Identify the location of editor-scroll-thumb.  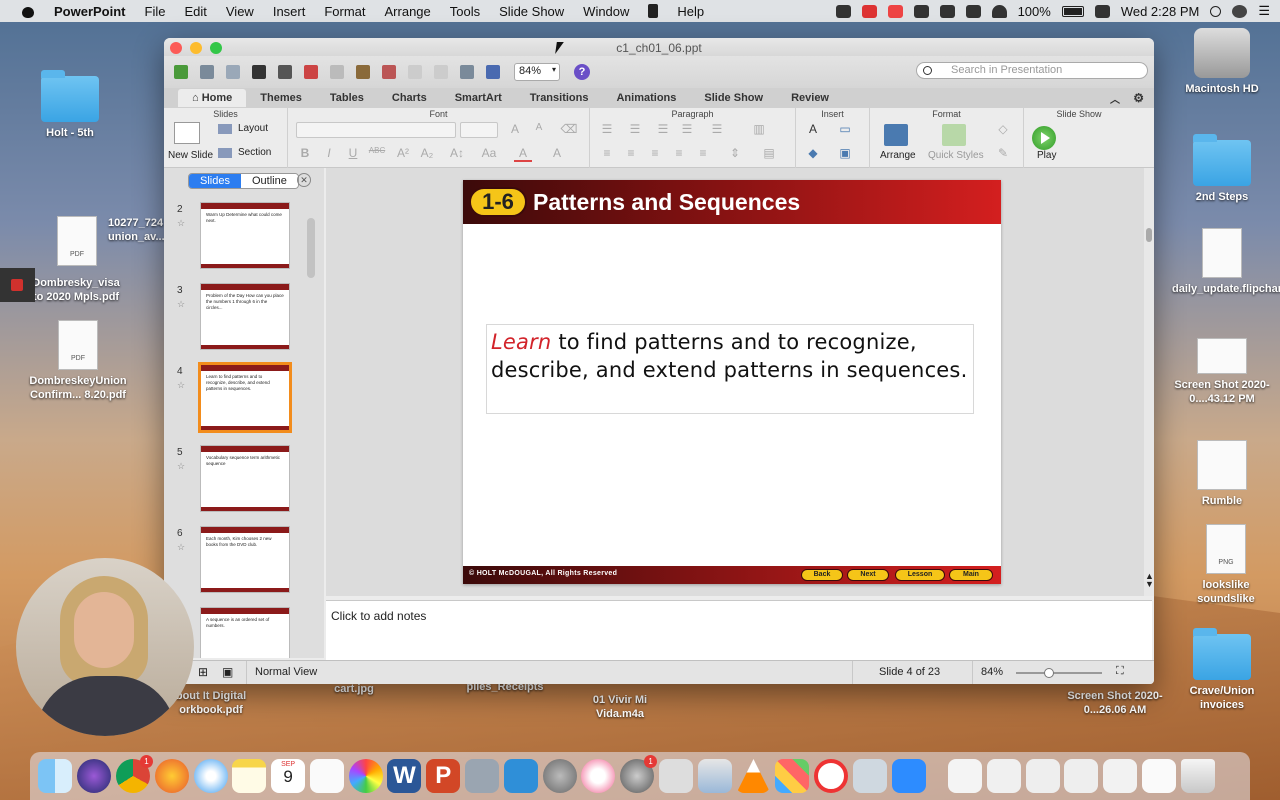
(1149, 235).